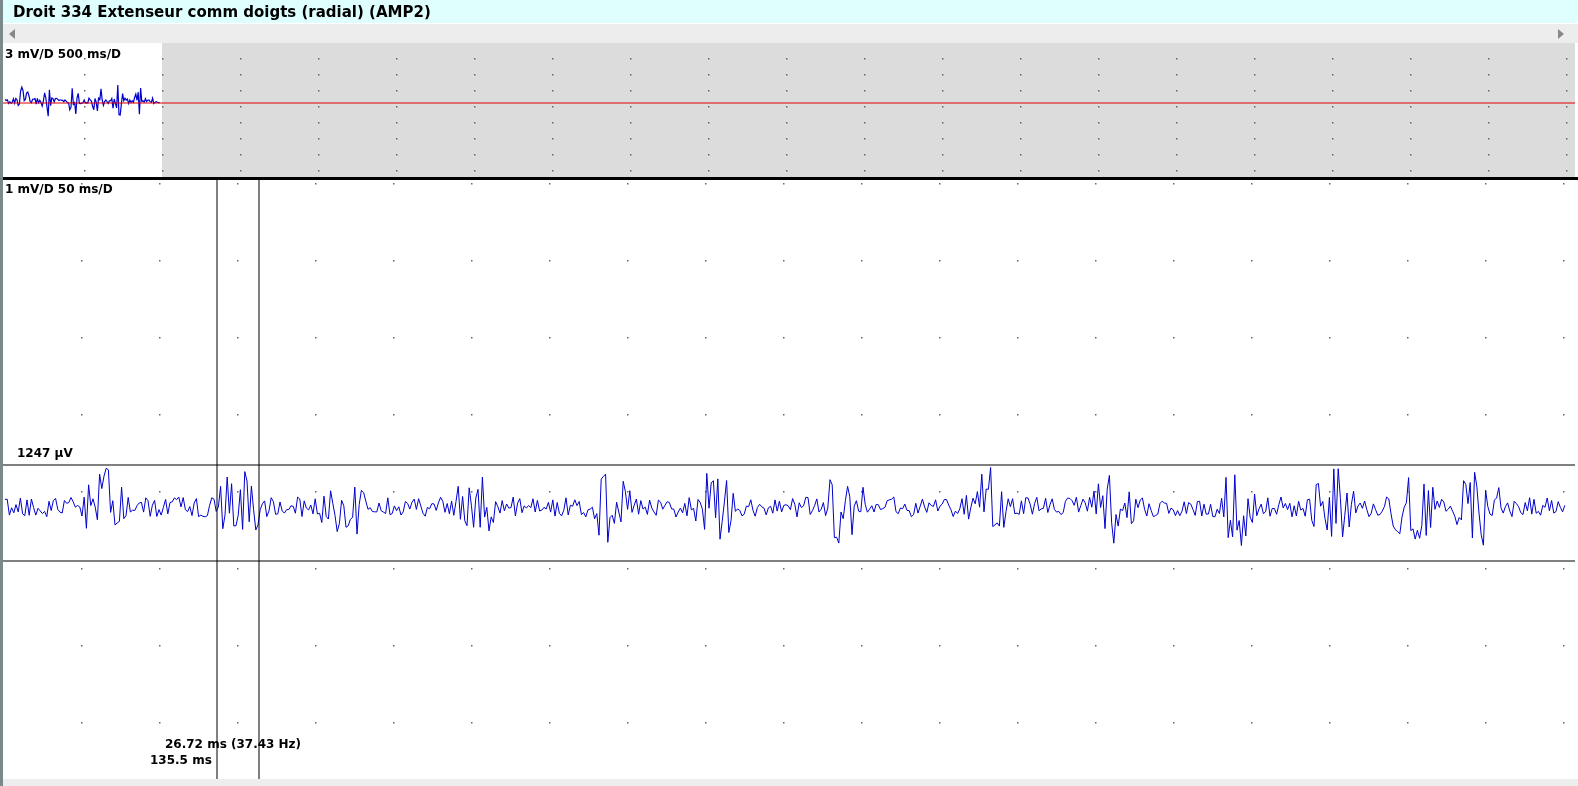 This screenshot has width=1578, height=786. Describe the element at coordinates (45, 453) in the screenshot. I see `amplitude-label: 1247 µV` at that location.